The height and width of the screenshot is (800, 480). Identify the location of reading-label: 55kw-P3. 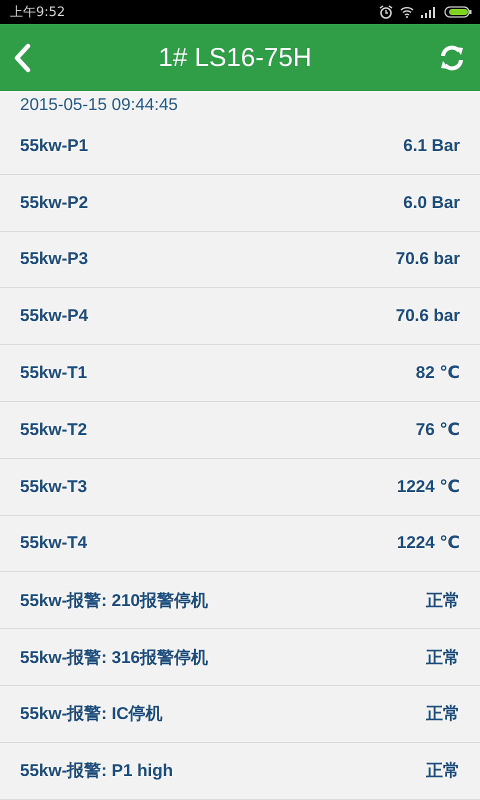
(54, 259).